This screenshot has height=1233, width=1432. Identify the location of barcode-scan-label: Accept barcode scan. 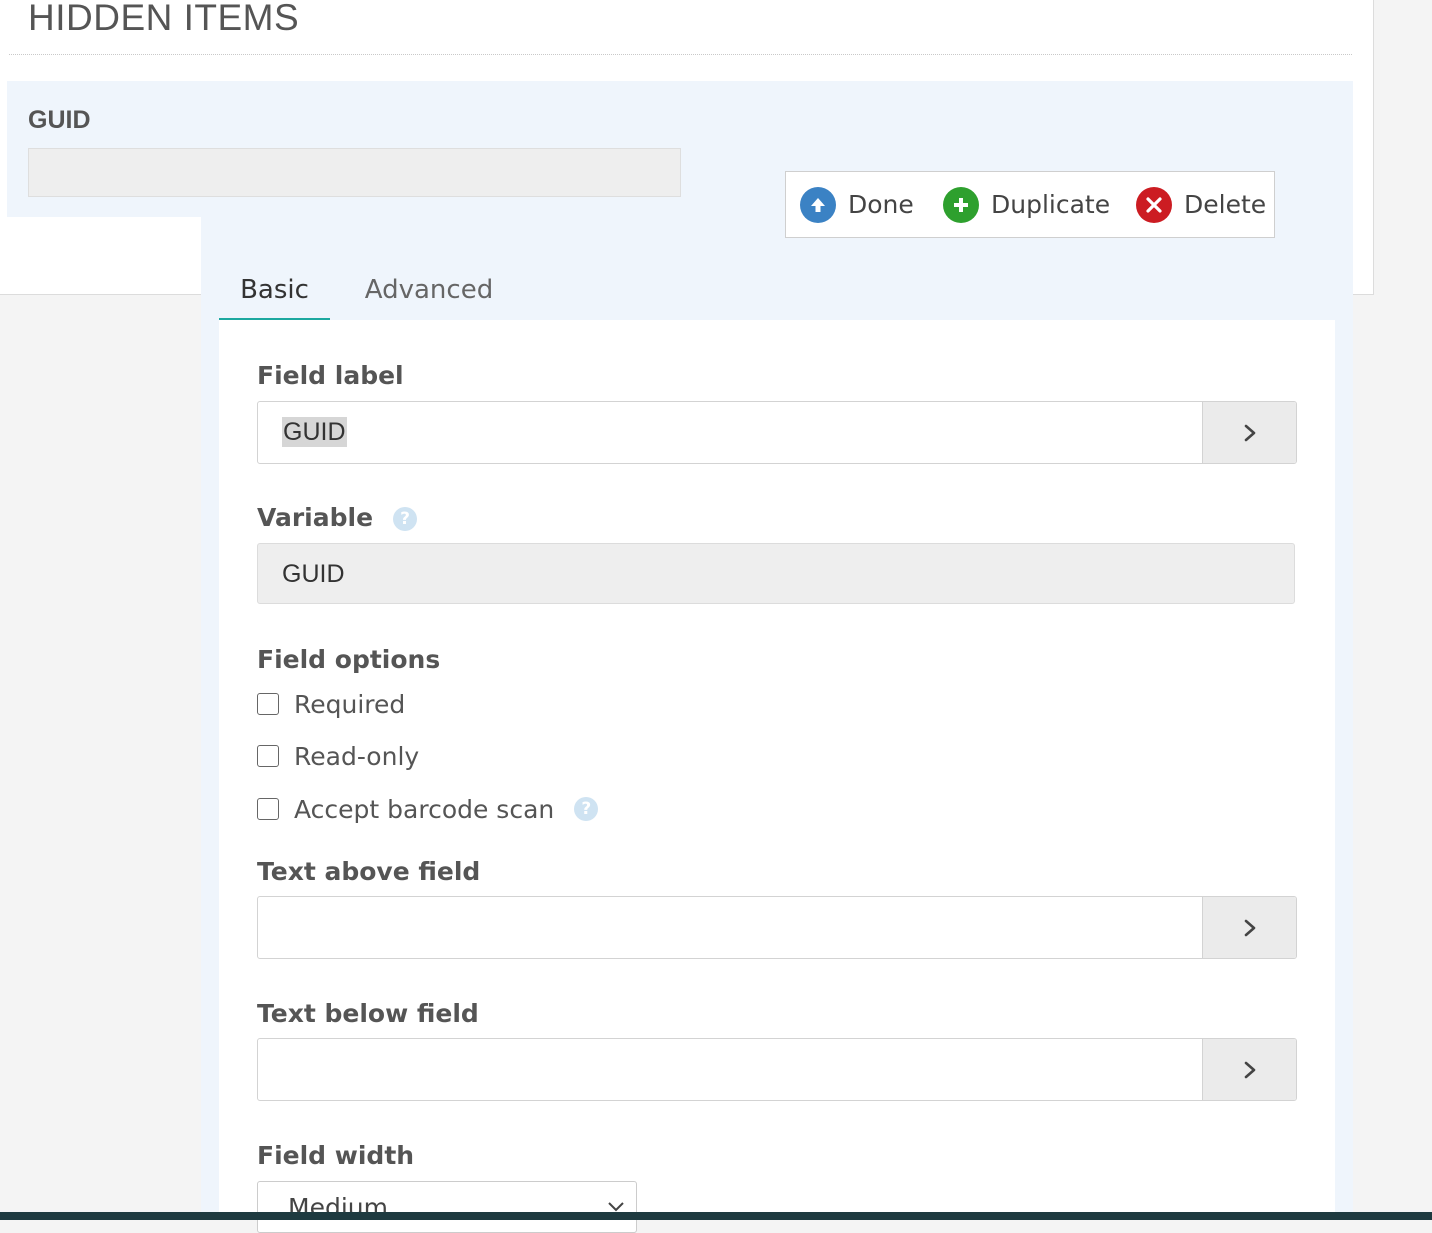
(424, 809).